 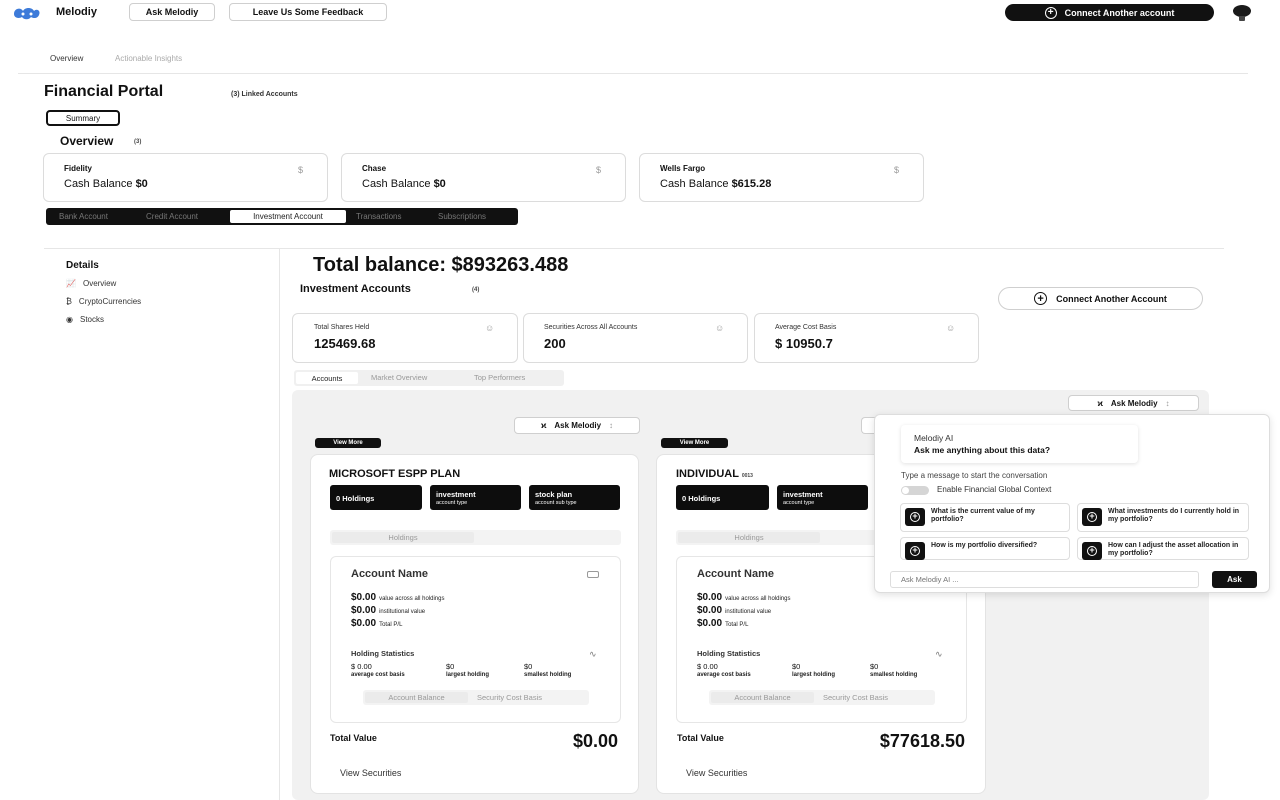 What do you see at coordinates (98, 184) in the screenshot?
I see `cash-balance-label: Cash Balance` at bounding box center [98, 184].